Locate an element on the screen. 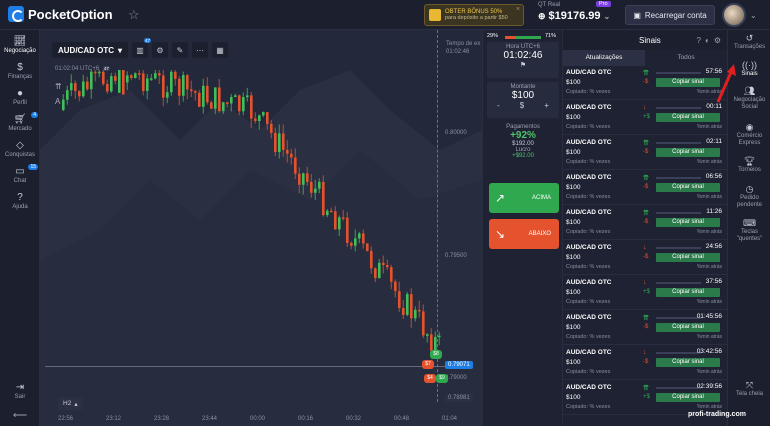 This screenshot has width=770, height=426. help-icon: ? is located at coordinates (699, 40).